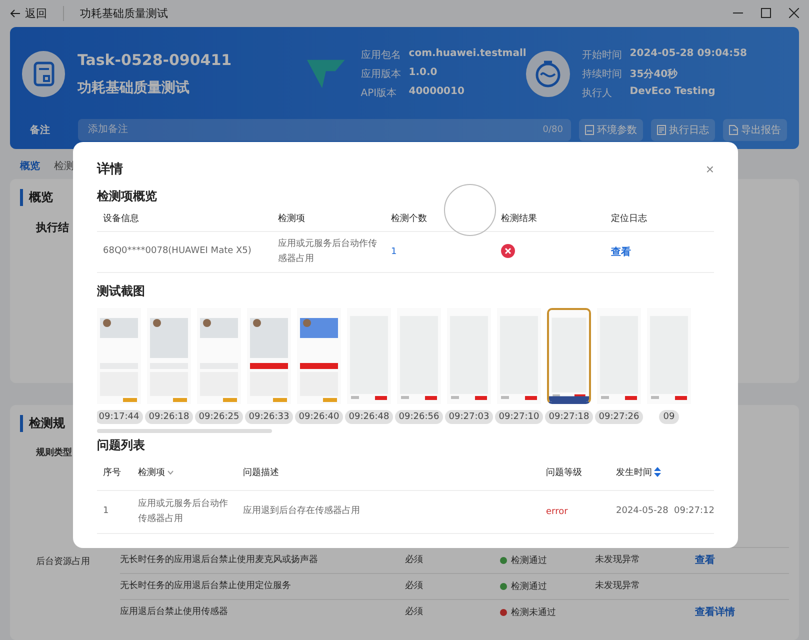  I want to click on table-cell-text: 应用退后台禁止使用传感器, so click(174, 612).